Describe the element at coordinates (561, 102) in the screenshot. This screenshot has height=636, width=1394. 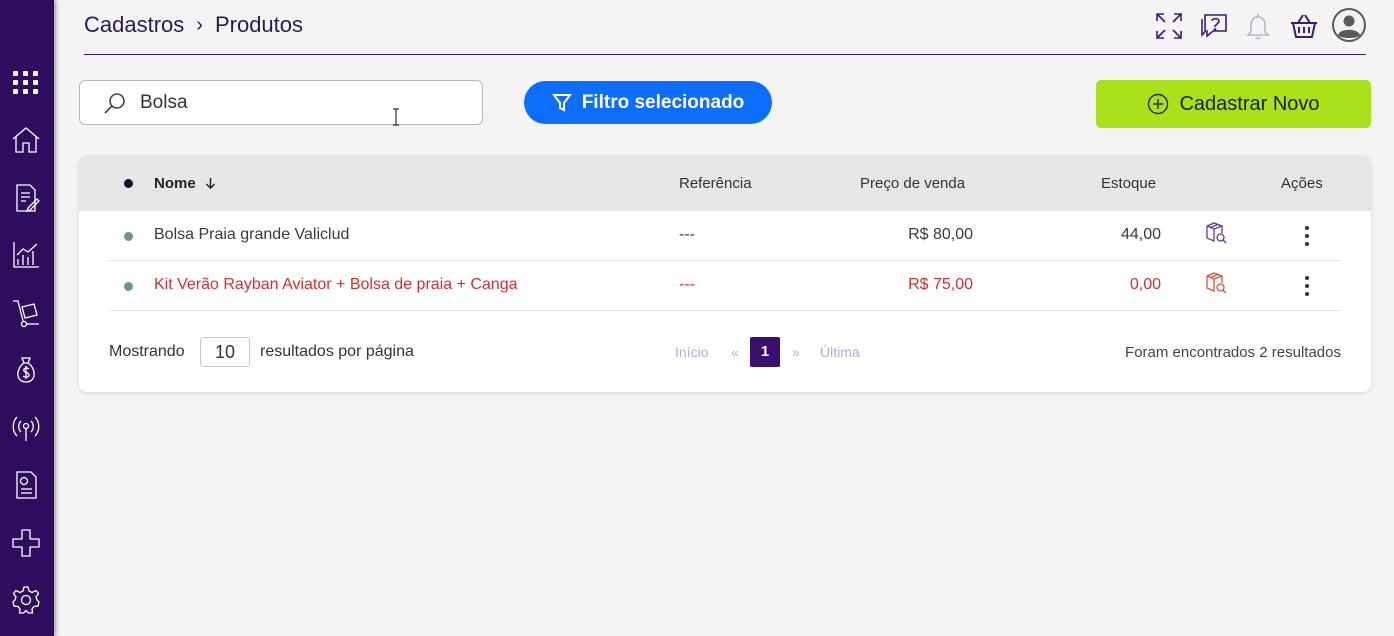
I see `filter-icon` at that location.